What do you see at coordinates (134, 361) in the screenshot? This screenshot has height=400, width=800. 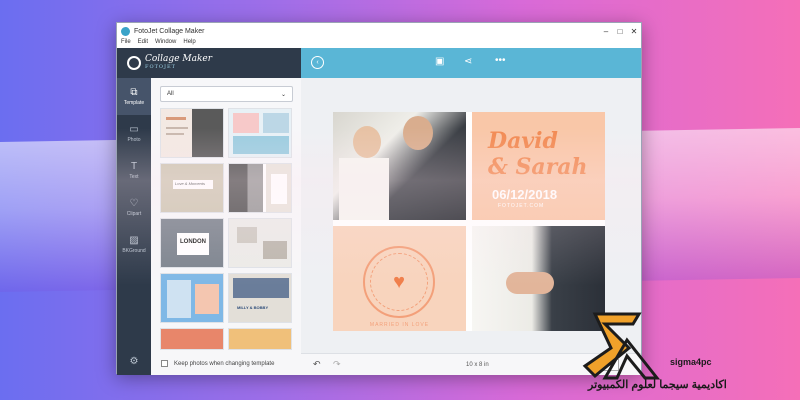 I see `settings-gear-icon: ⚙` at bounding box center [134, 361].